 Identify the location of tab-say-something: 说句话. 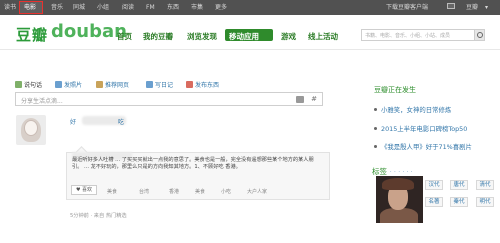
(28, 84).